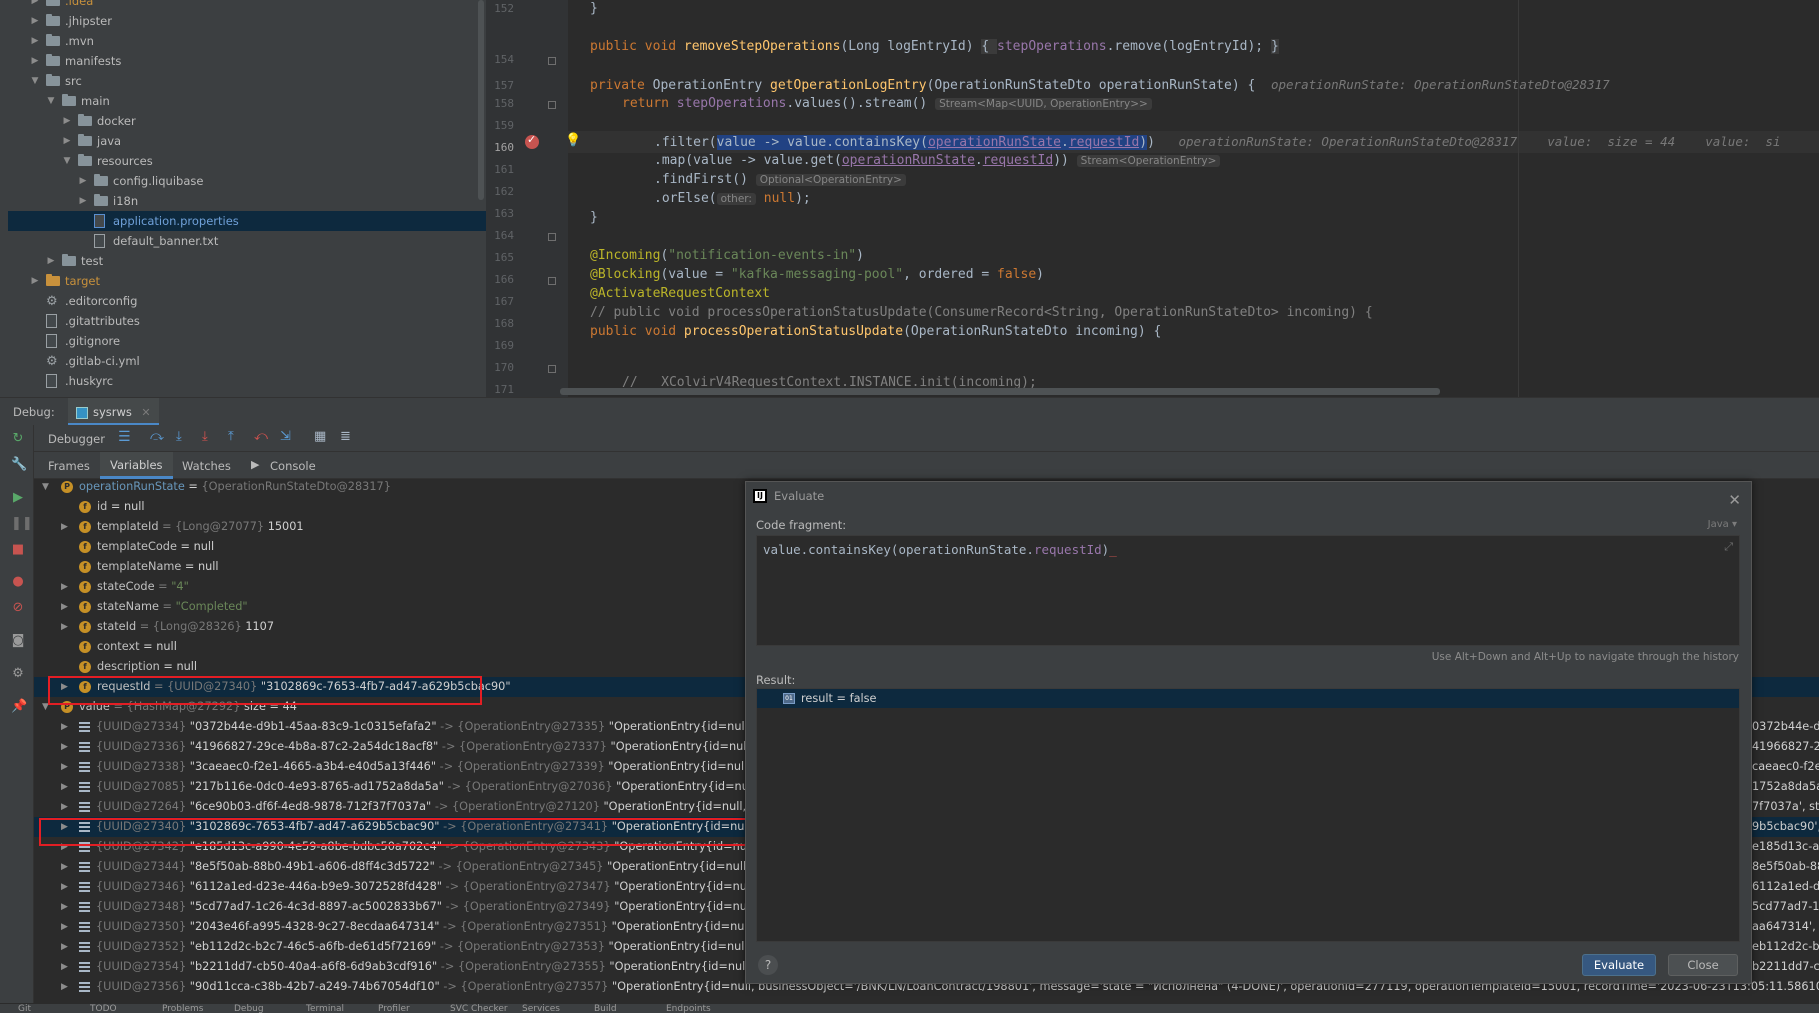  I want to click on tree-item: ▶ target, so click(239, 281).